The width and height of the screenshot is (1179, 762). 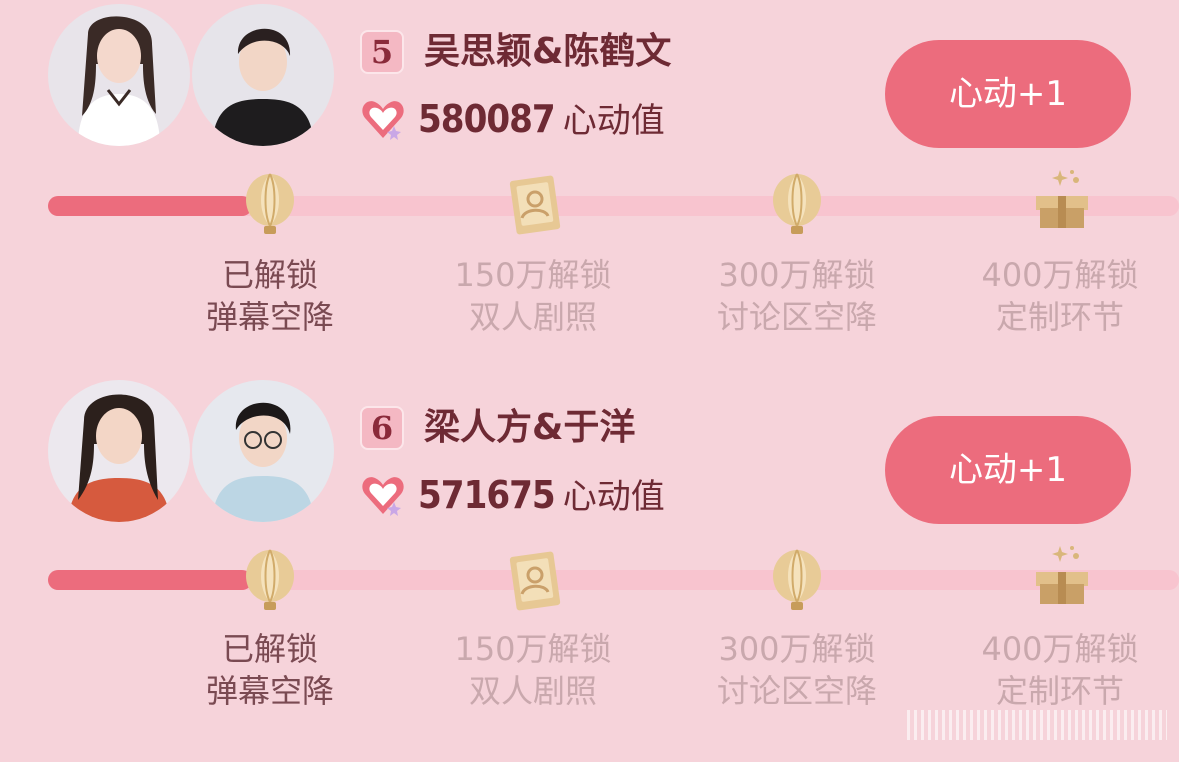 I want to click on score: 571675 心动值, so click(x=541, y=499).